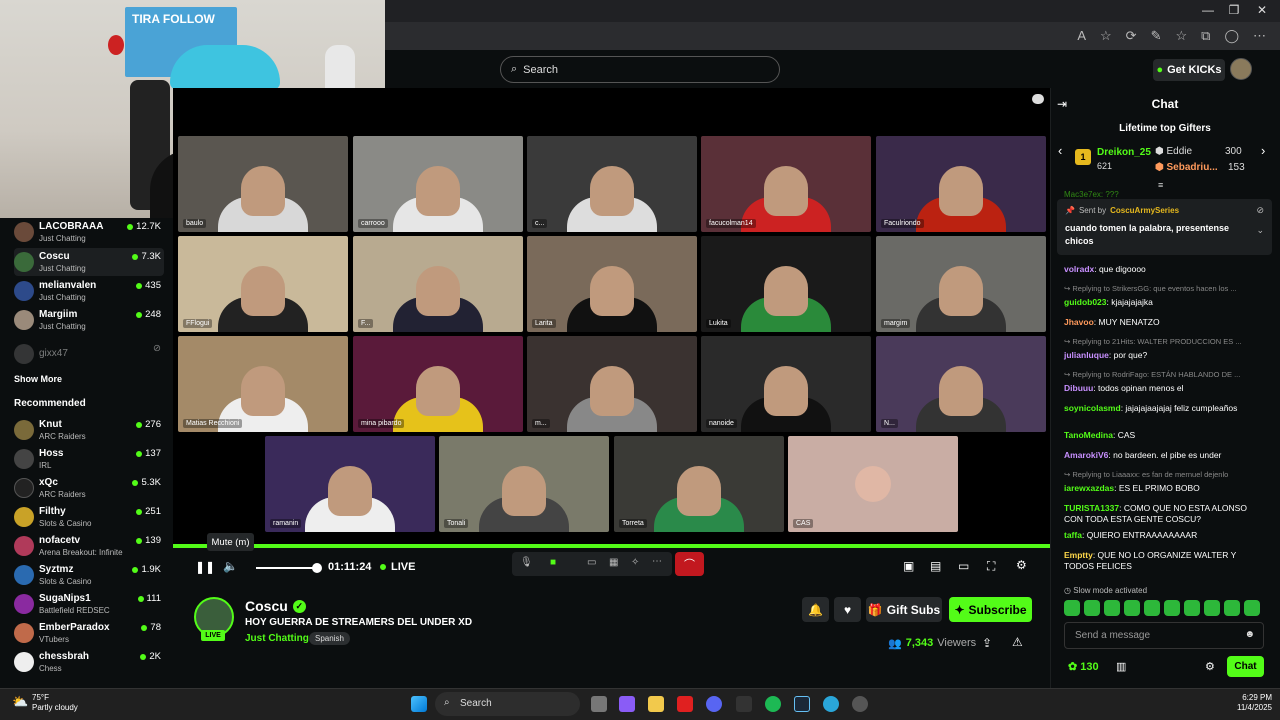 This screenshot has width=1280, height=720. Describe the element at coordinates (55, 703) in the screenshot. I see `weather-widget: 75°F Partly cloudy` at that location.